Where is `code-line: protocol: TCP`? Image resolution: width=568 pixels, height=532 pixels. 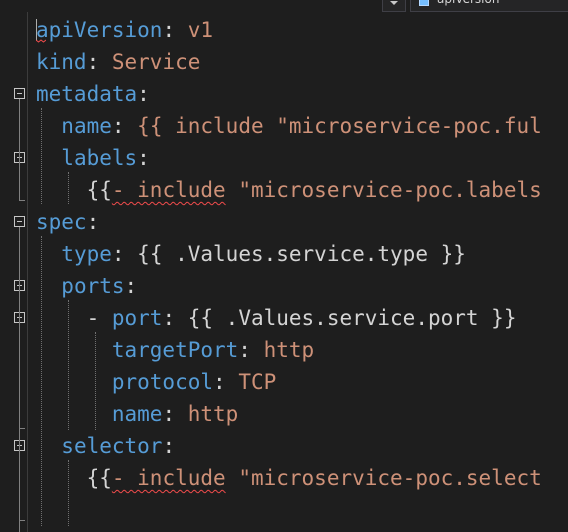 code-line: protocol: TCP is located at coordinates (156, 382).